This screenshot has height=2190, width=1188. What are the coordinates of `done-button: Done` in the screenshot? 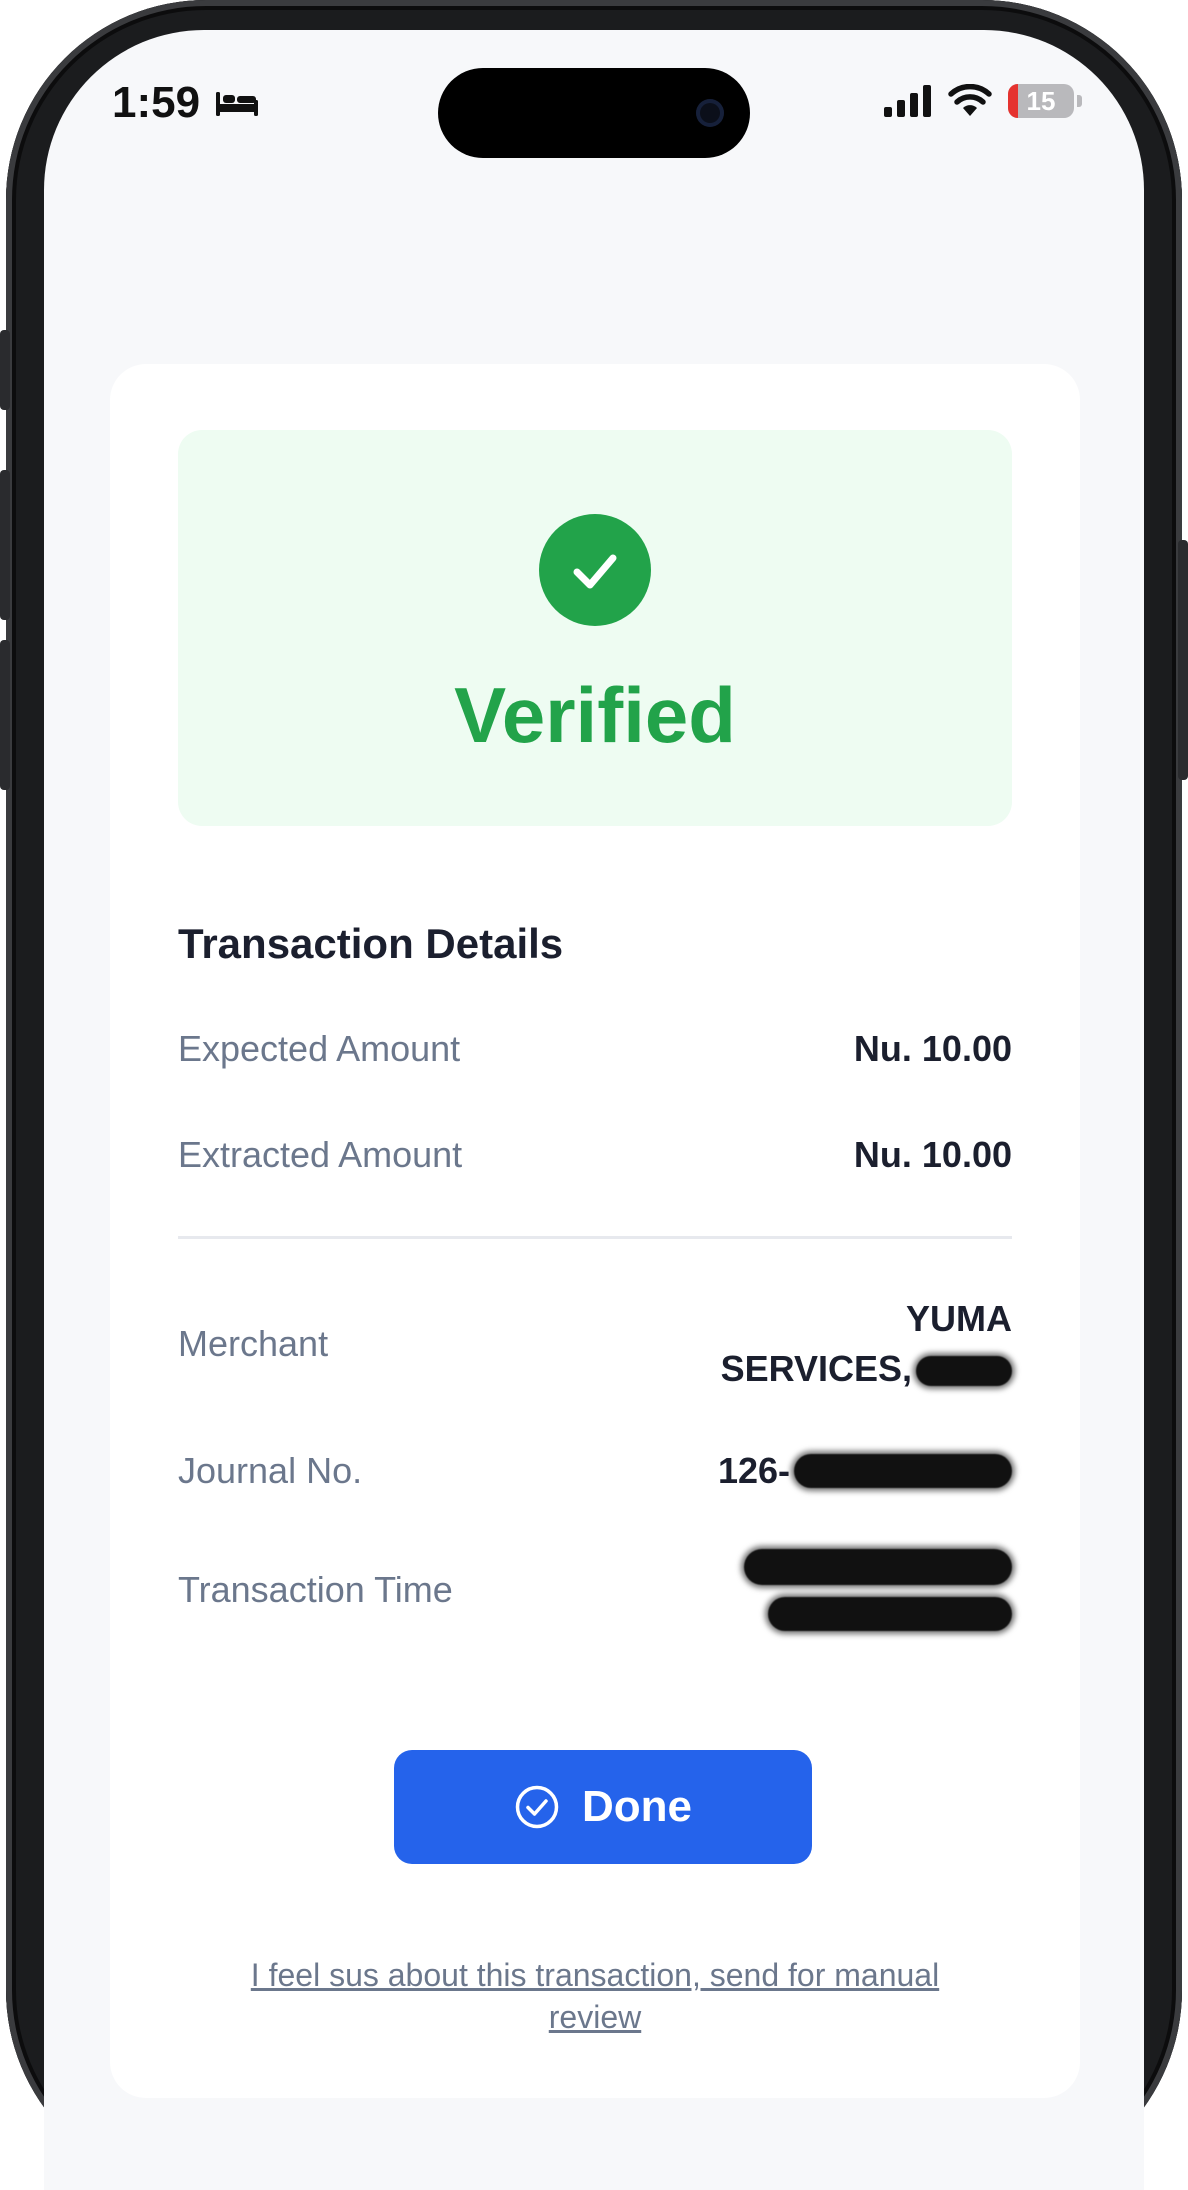 It's located at (603, 1807).